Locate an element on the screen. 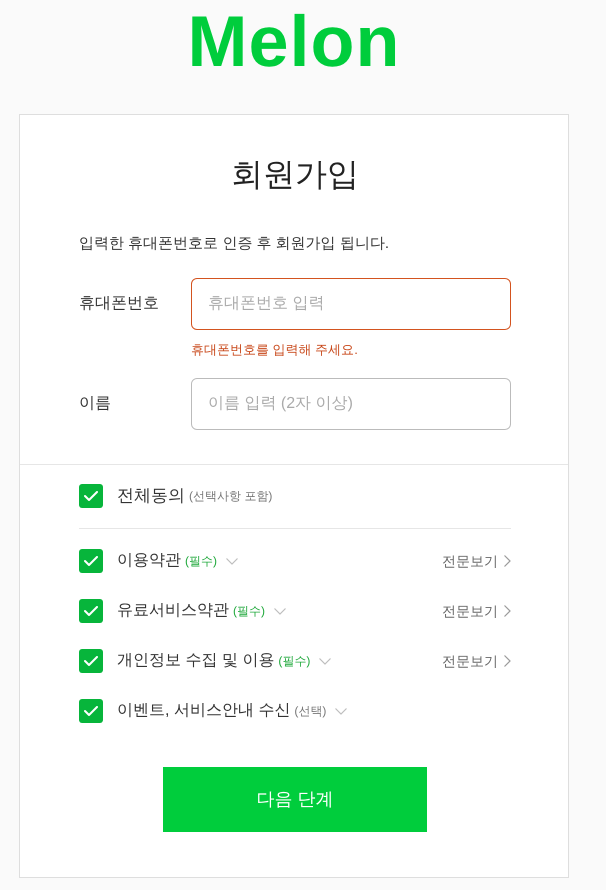  input-field: 이름 입력 (2자 이상) is located at coordinates (351, 404).